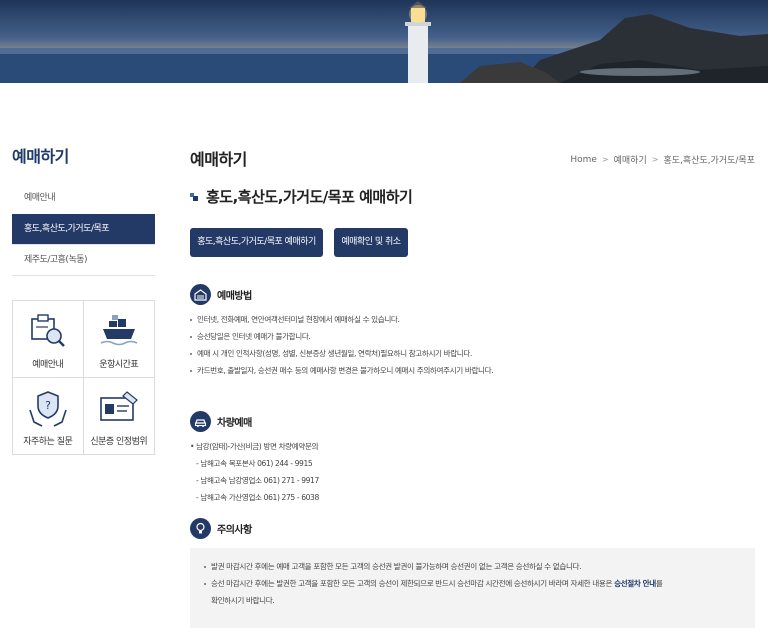 The width and height of the screenshot is (768, 638). I want to click on quick-link-id-range: 신분증 인정범위, so click(119, 416).